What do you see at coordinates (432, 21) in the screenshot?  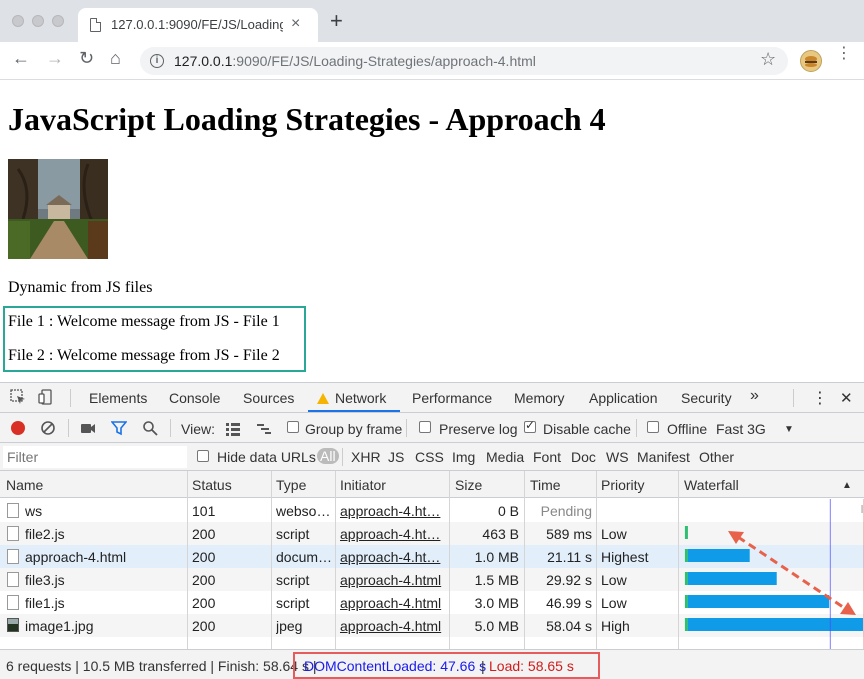 I see `tab-strip: 127.0.0.1:9090/FE/JS/Loading-S × +` at bounding box center [432, 21].